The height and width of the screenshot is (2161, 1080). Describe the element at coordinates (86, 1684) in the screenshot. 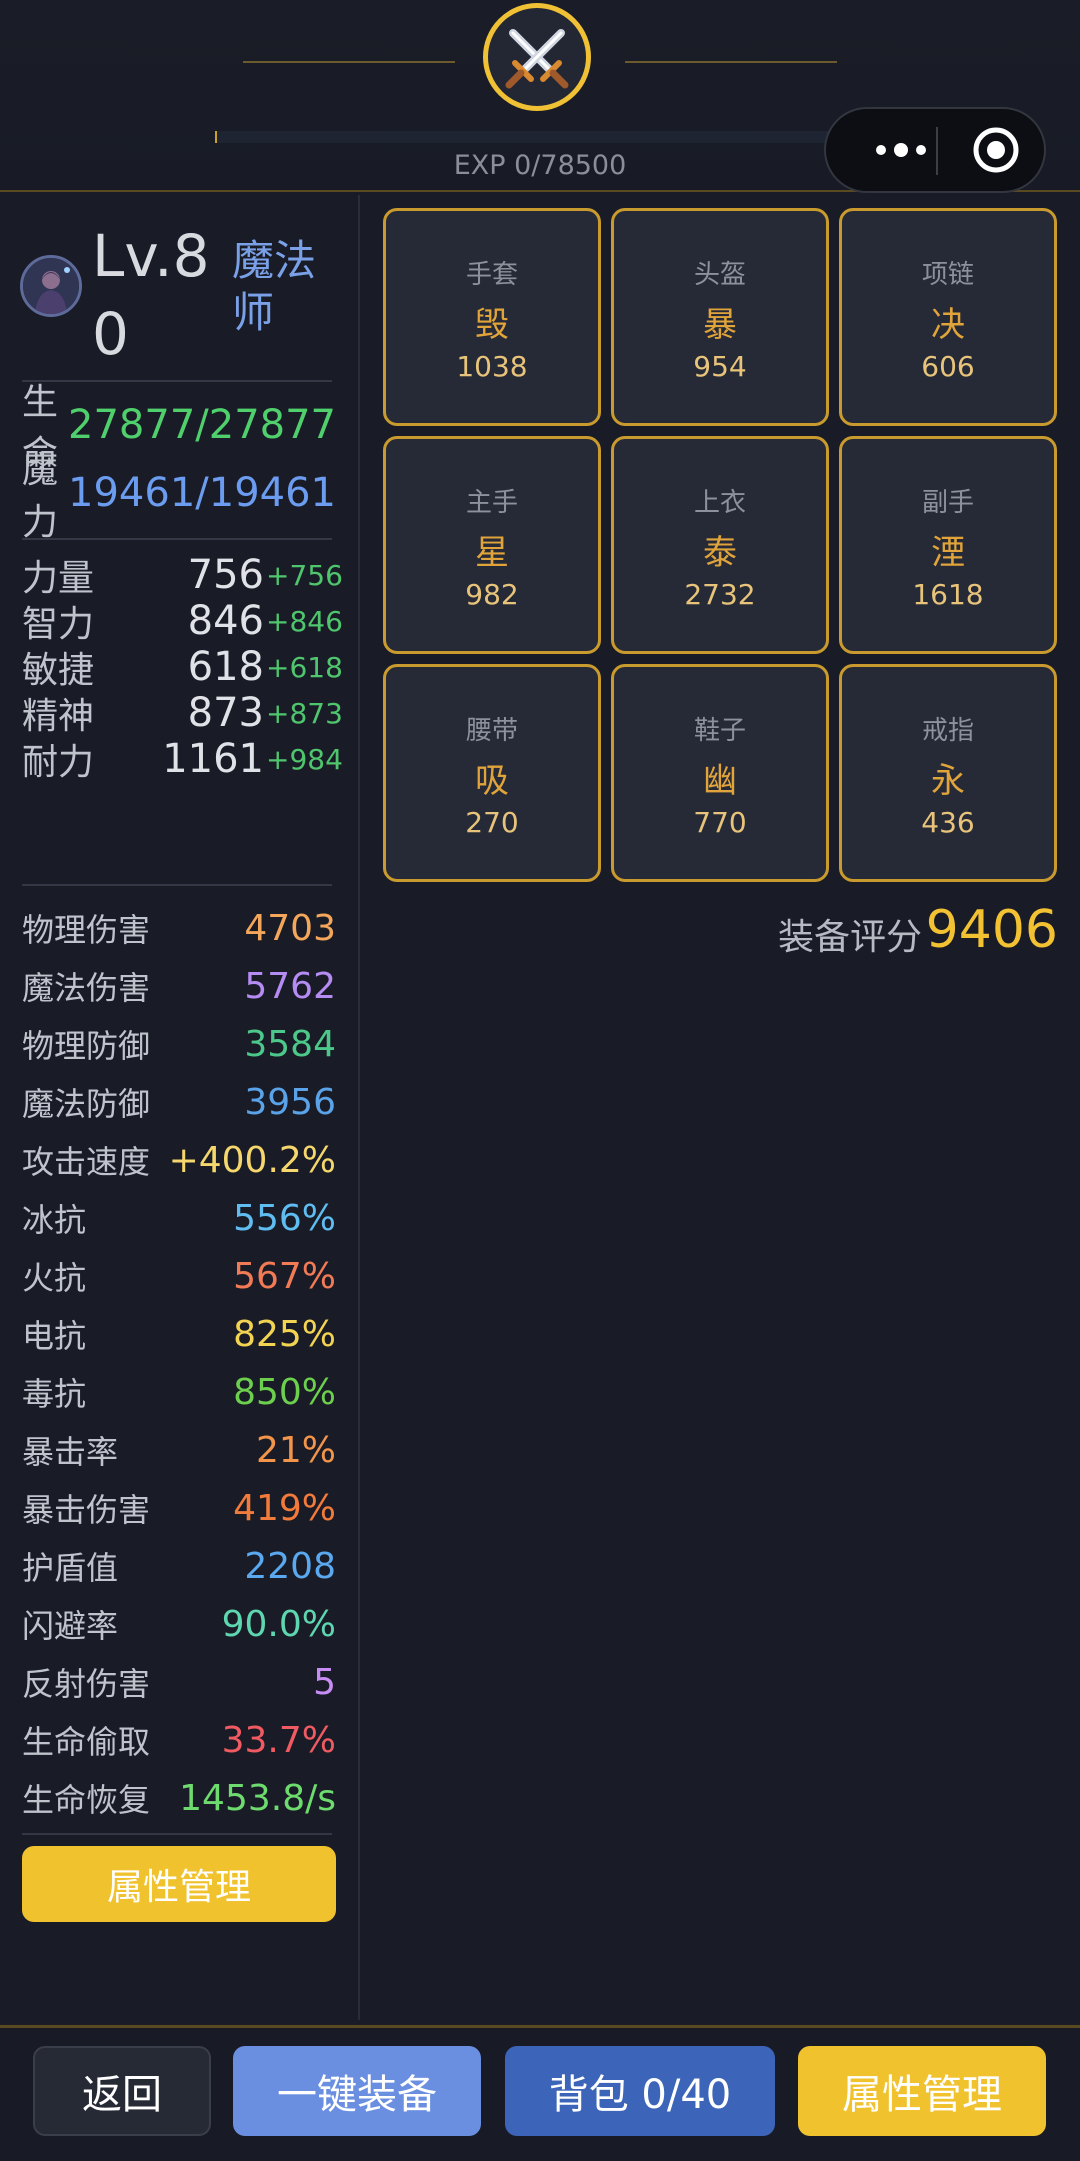

I see `stat-label: 反射伤害` at that location.